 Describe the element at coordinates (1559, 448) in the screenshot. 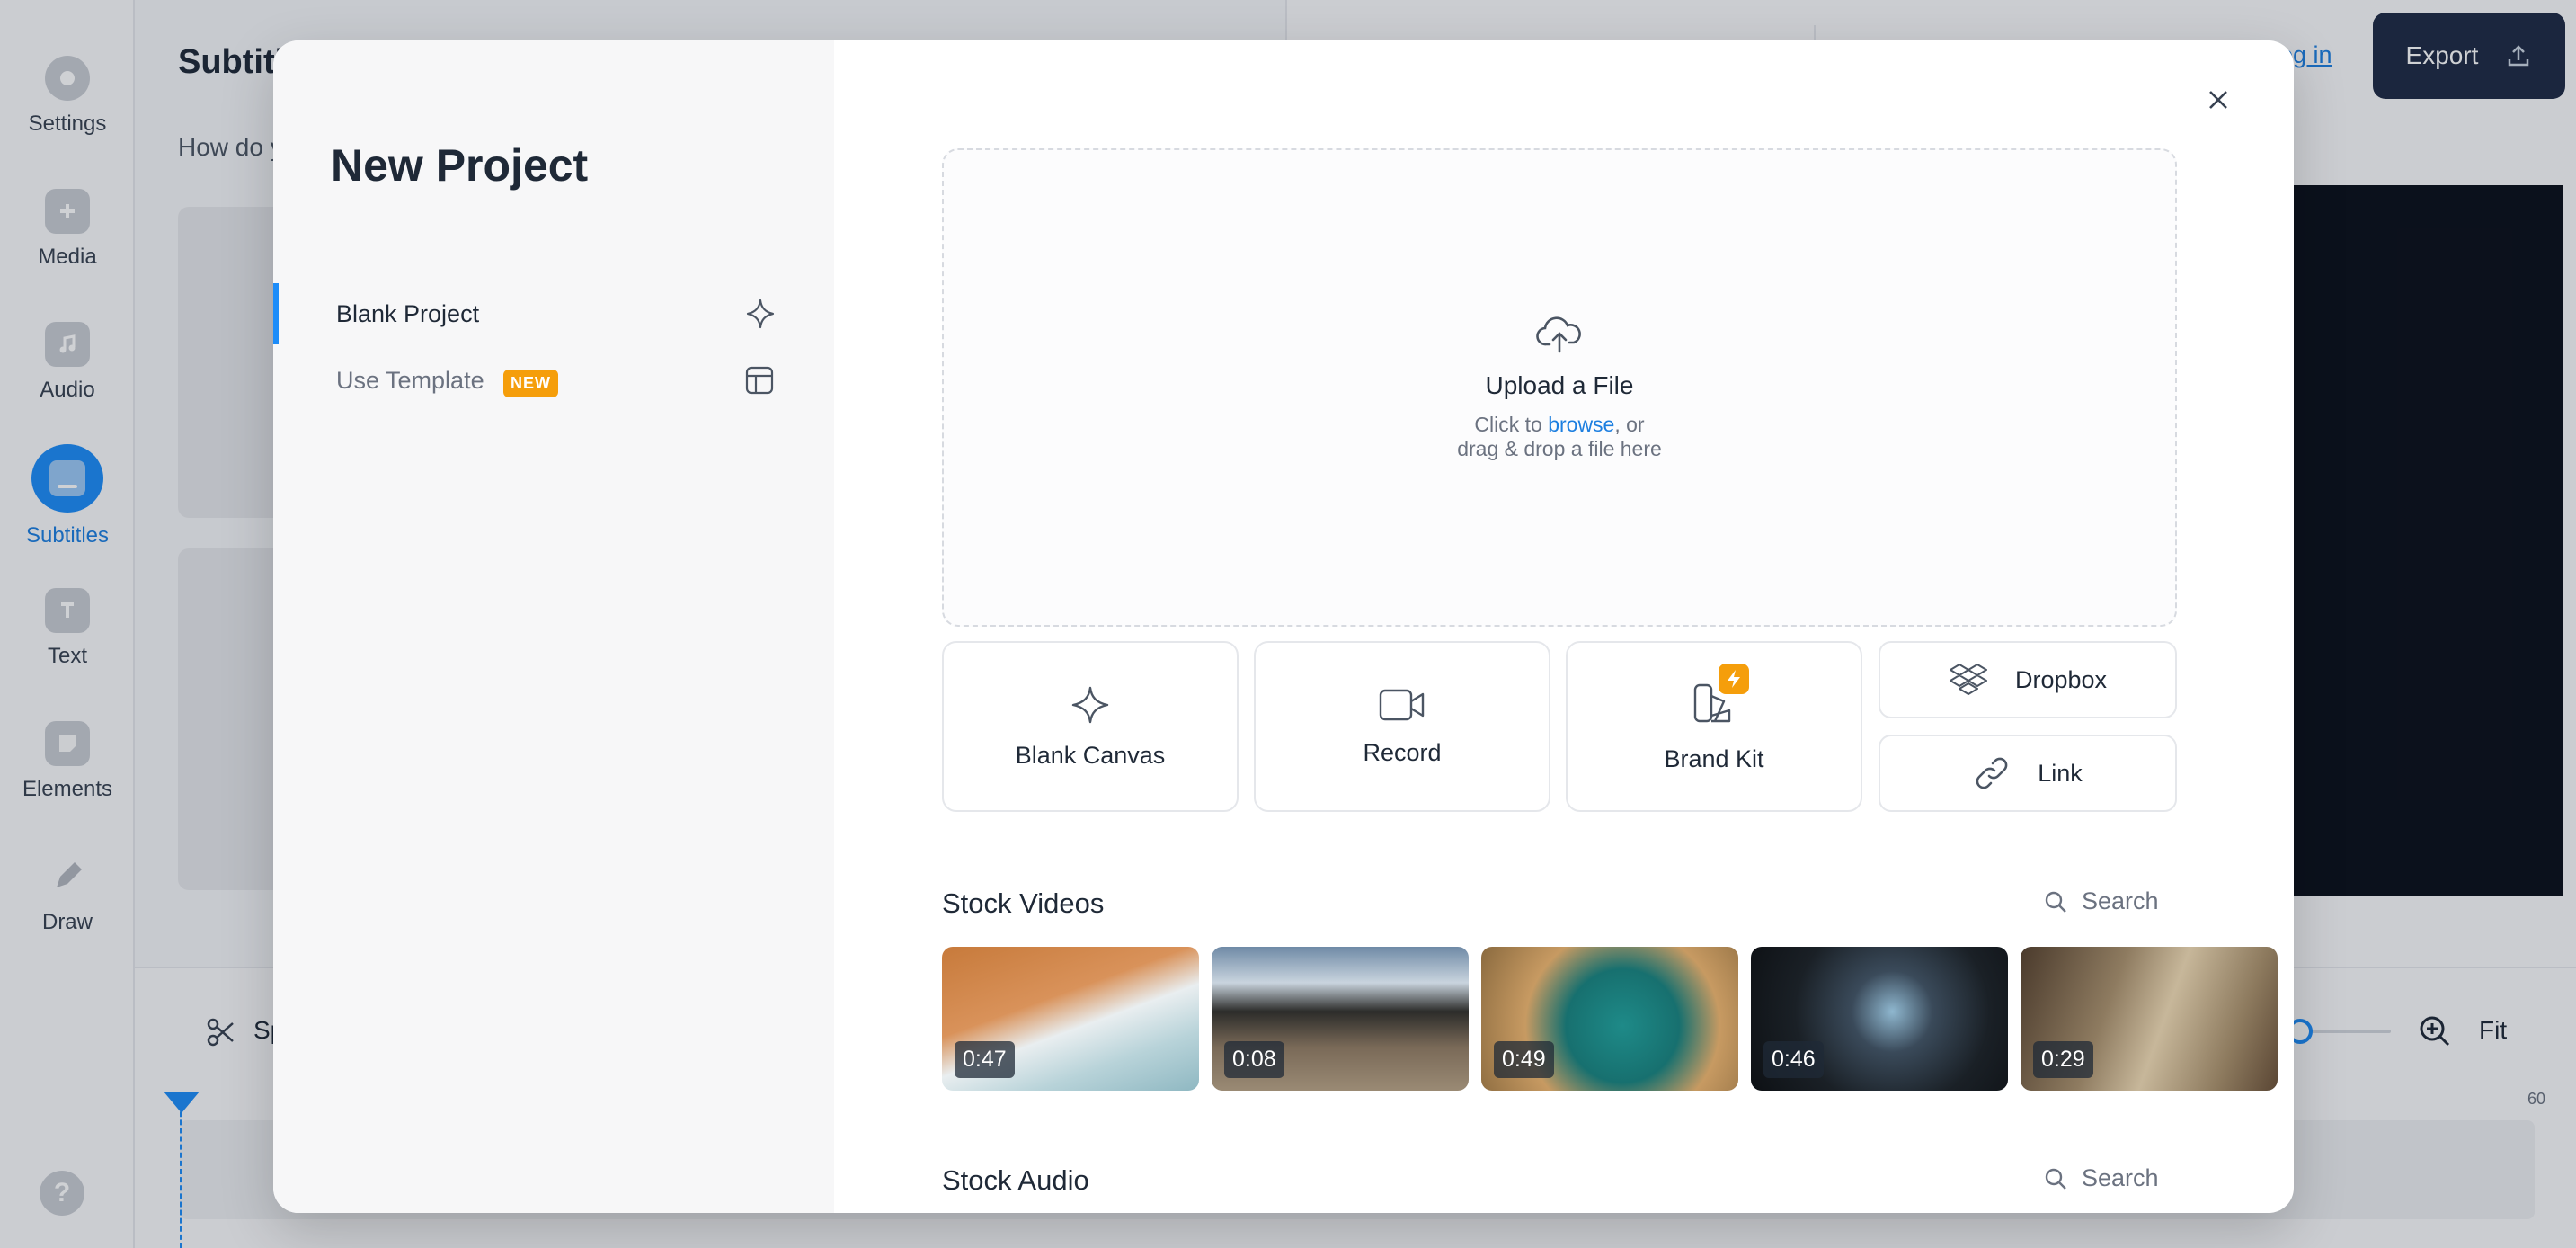

I see `upload-hint-line2: drag & drop a file here` at that location.